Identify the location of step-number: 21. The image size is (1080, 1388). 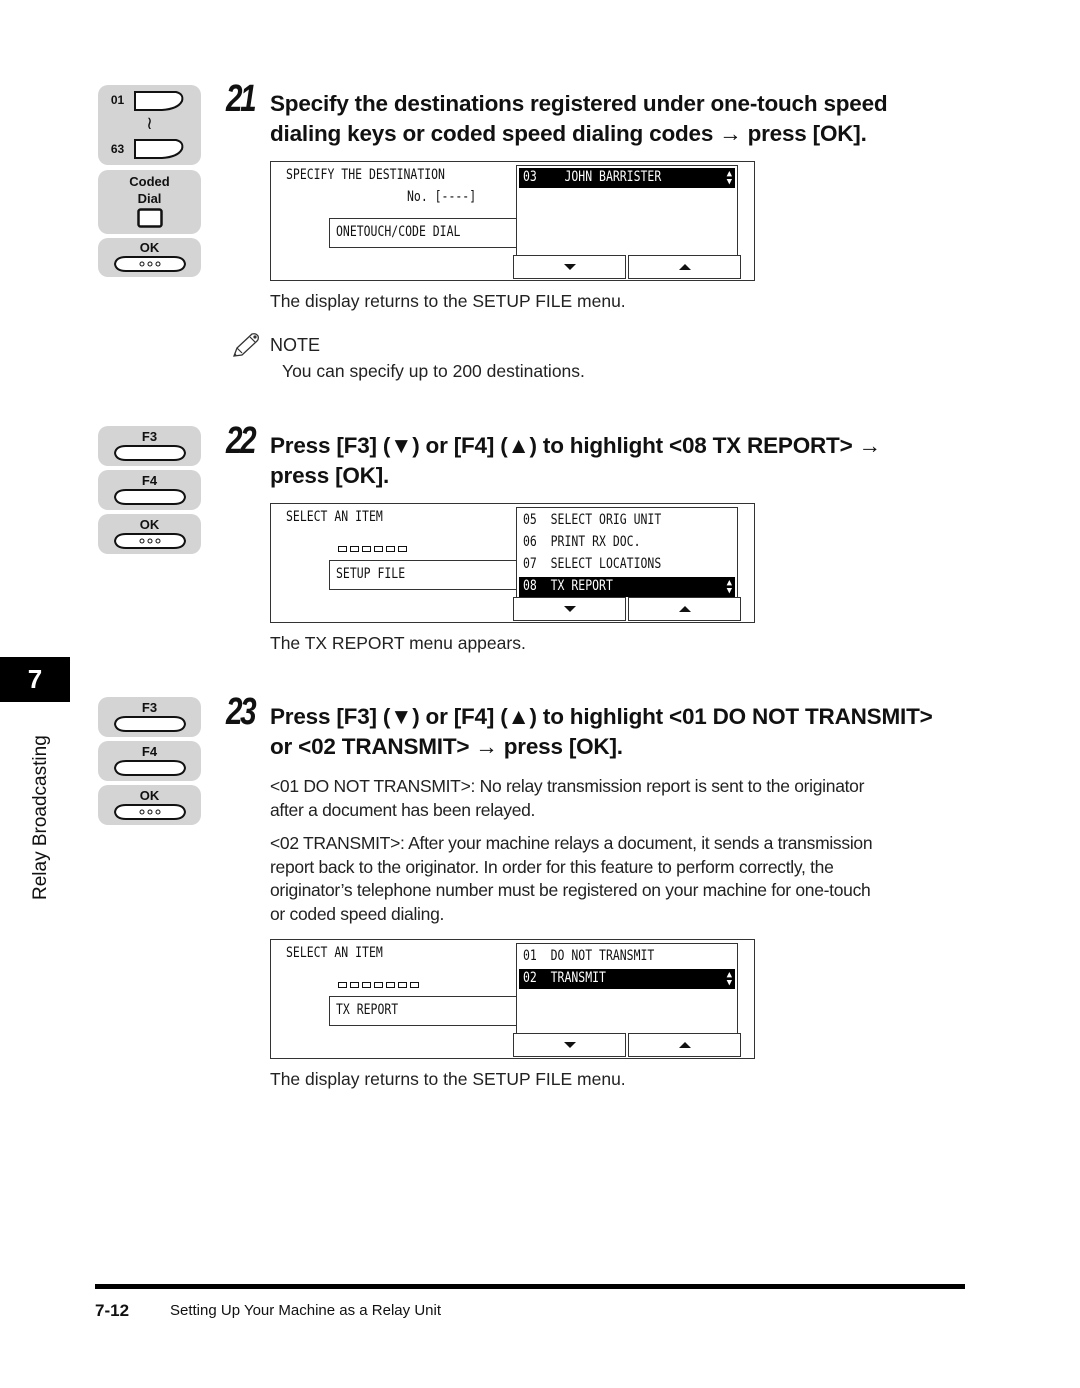
(241, 99).